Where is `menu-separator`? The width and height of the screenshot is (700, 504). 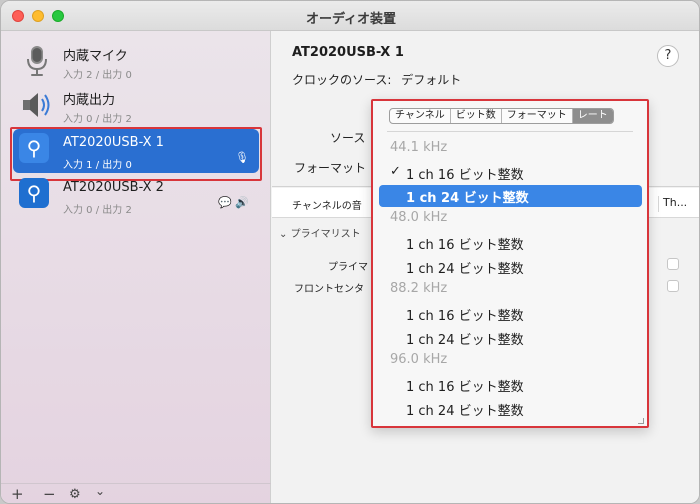 menu-separator is located at coordinates (510, 131).